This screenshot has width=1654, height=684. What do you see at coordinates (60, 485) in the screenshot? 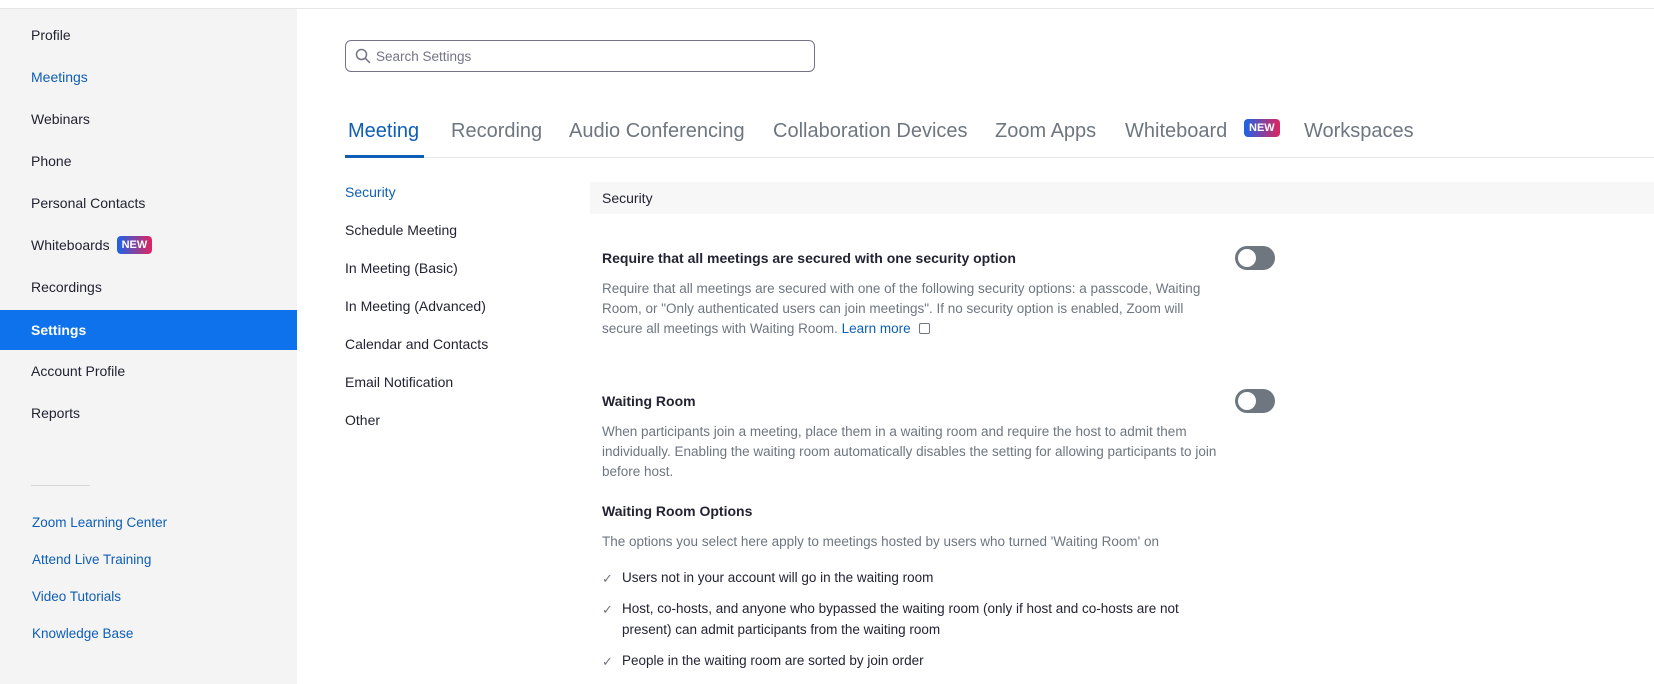
I see `sidebar-divider` at bounding box center [60, 485].